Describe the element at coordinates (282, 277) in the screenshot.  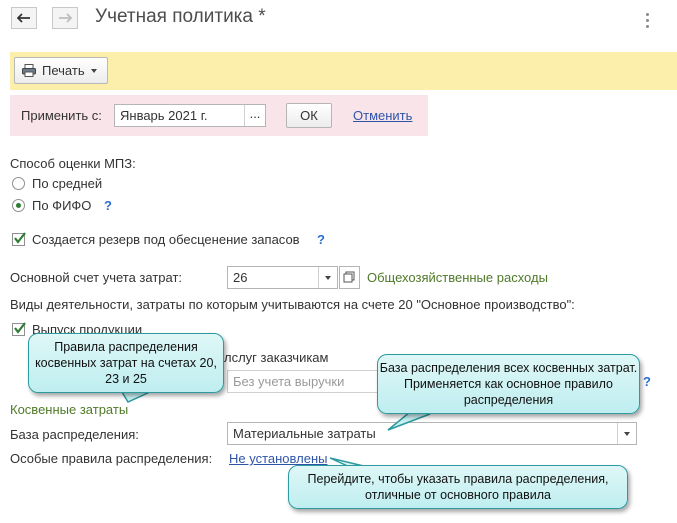
I see `cost-account-field: 26` at that location.